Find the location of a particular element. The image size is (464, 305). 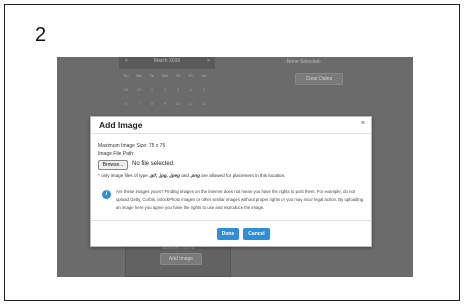

calendar-month-label: March 2016 is located at coordinates (167, 61).